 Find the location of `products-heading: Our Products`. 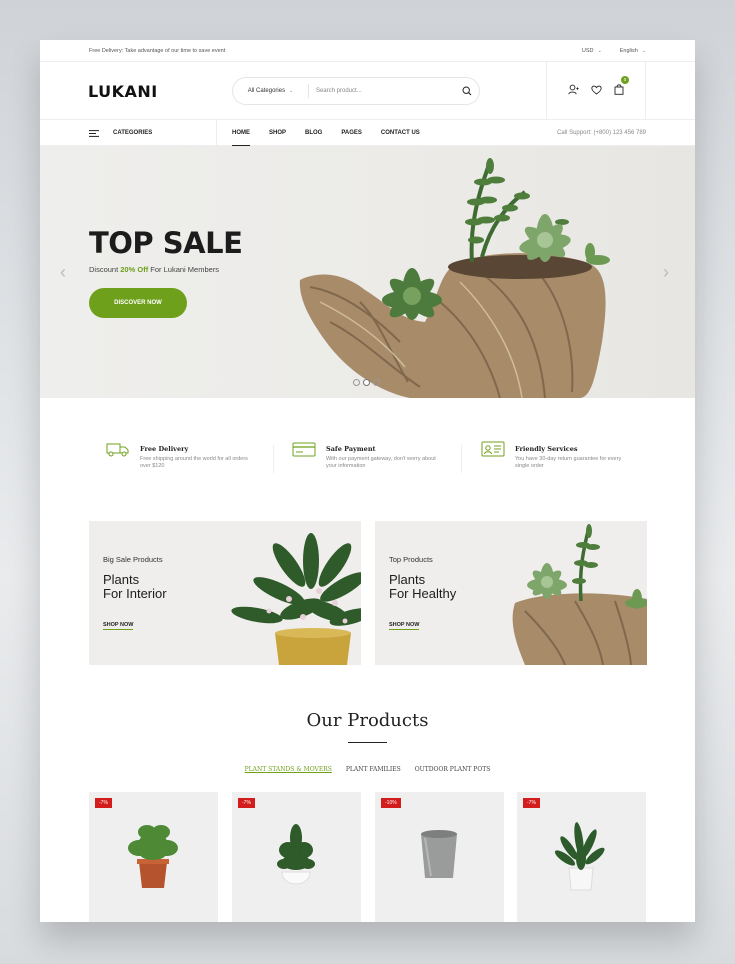

products-heading: Our Products is located at coordinates (367, 720).